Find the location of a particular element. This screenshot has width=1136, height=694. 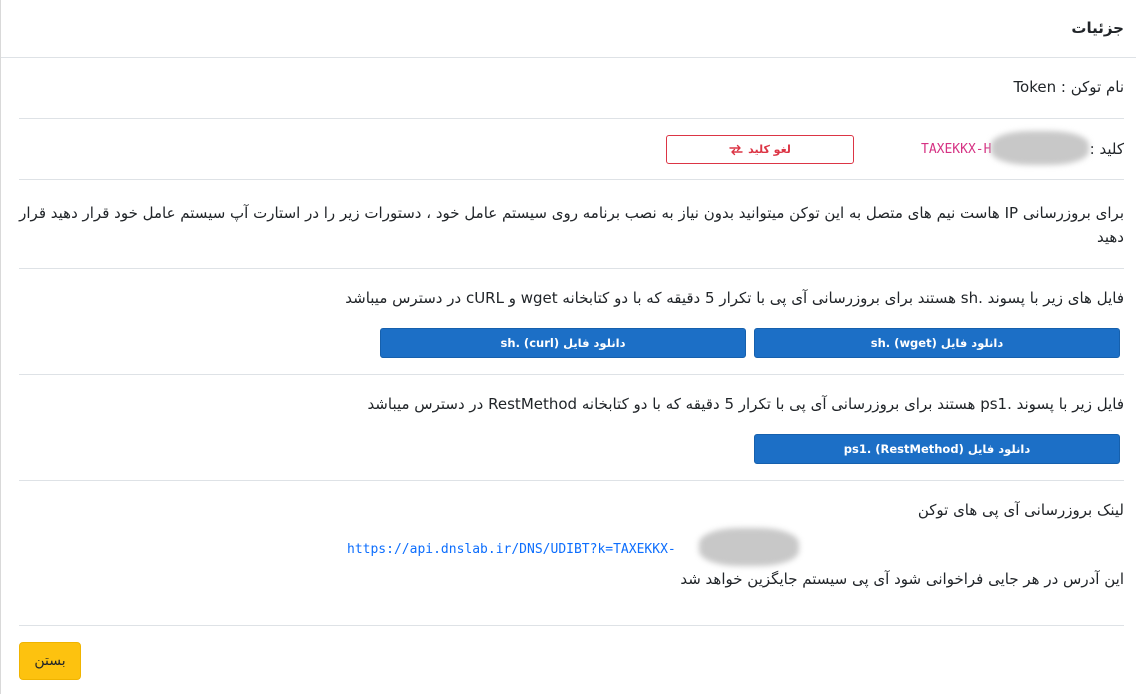

url-redaction is located at coordinates (749, 547).